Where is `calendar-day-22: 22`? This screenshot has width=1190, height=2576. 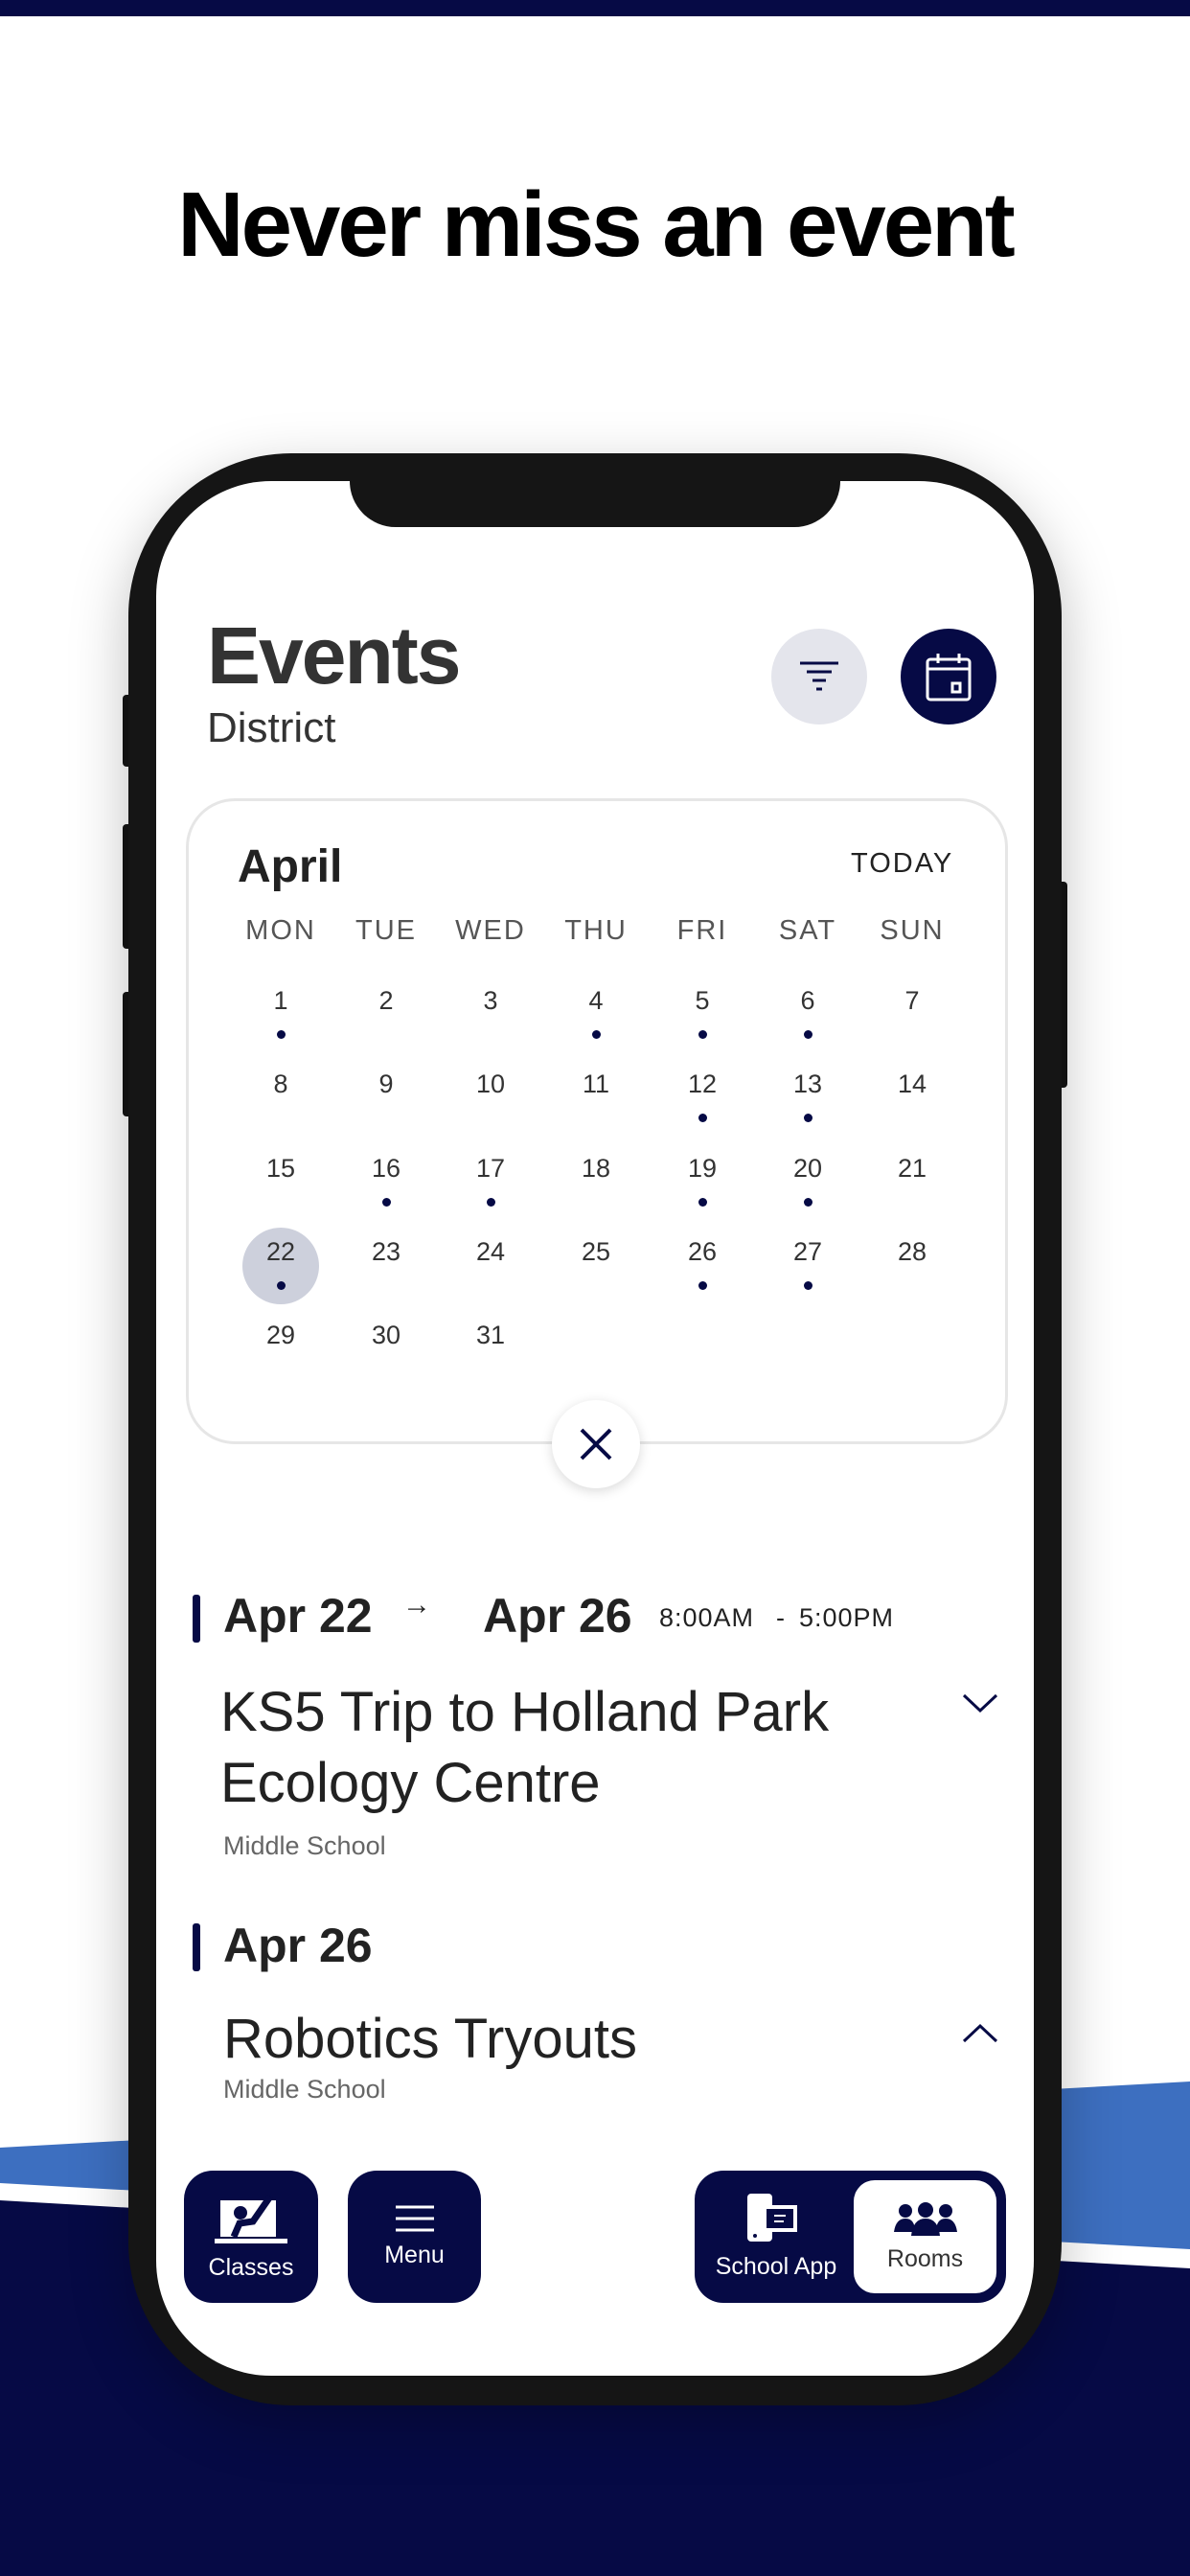
calendar-day-22: 22 is located at coordinates (281, 1252).